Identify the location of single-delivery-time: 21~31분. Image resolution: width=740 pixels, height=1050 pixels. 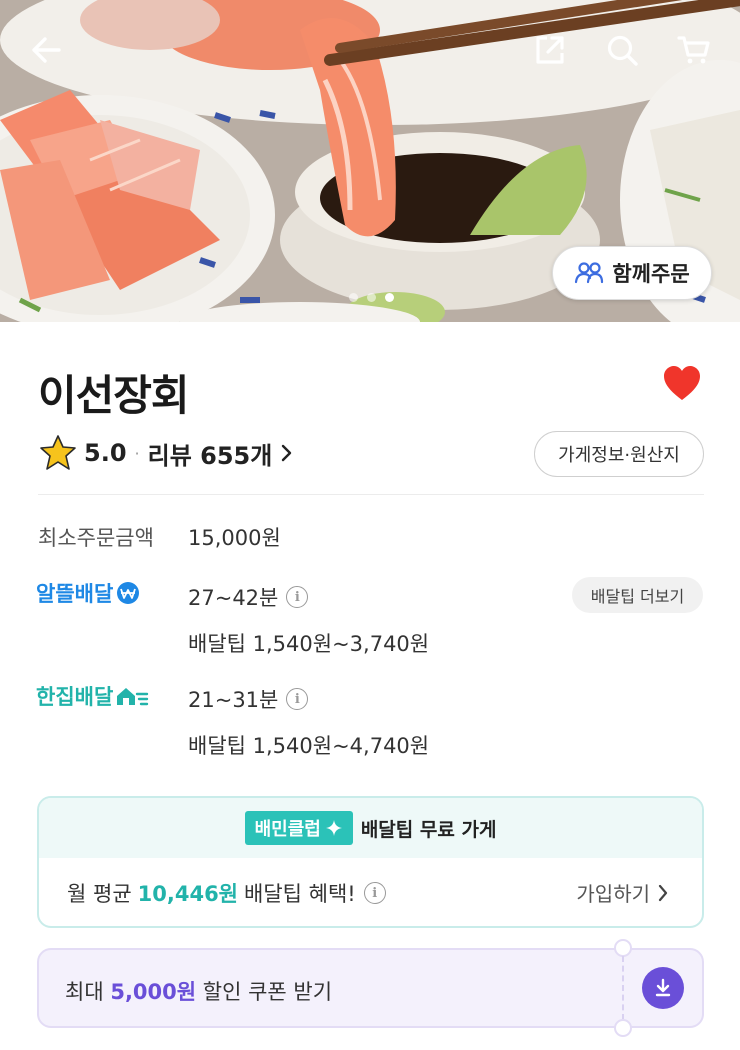
(233, 700).